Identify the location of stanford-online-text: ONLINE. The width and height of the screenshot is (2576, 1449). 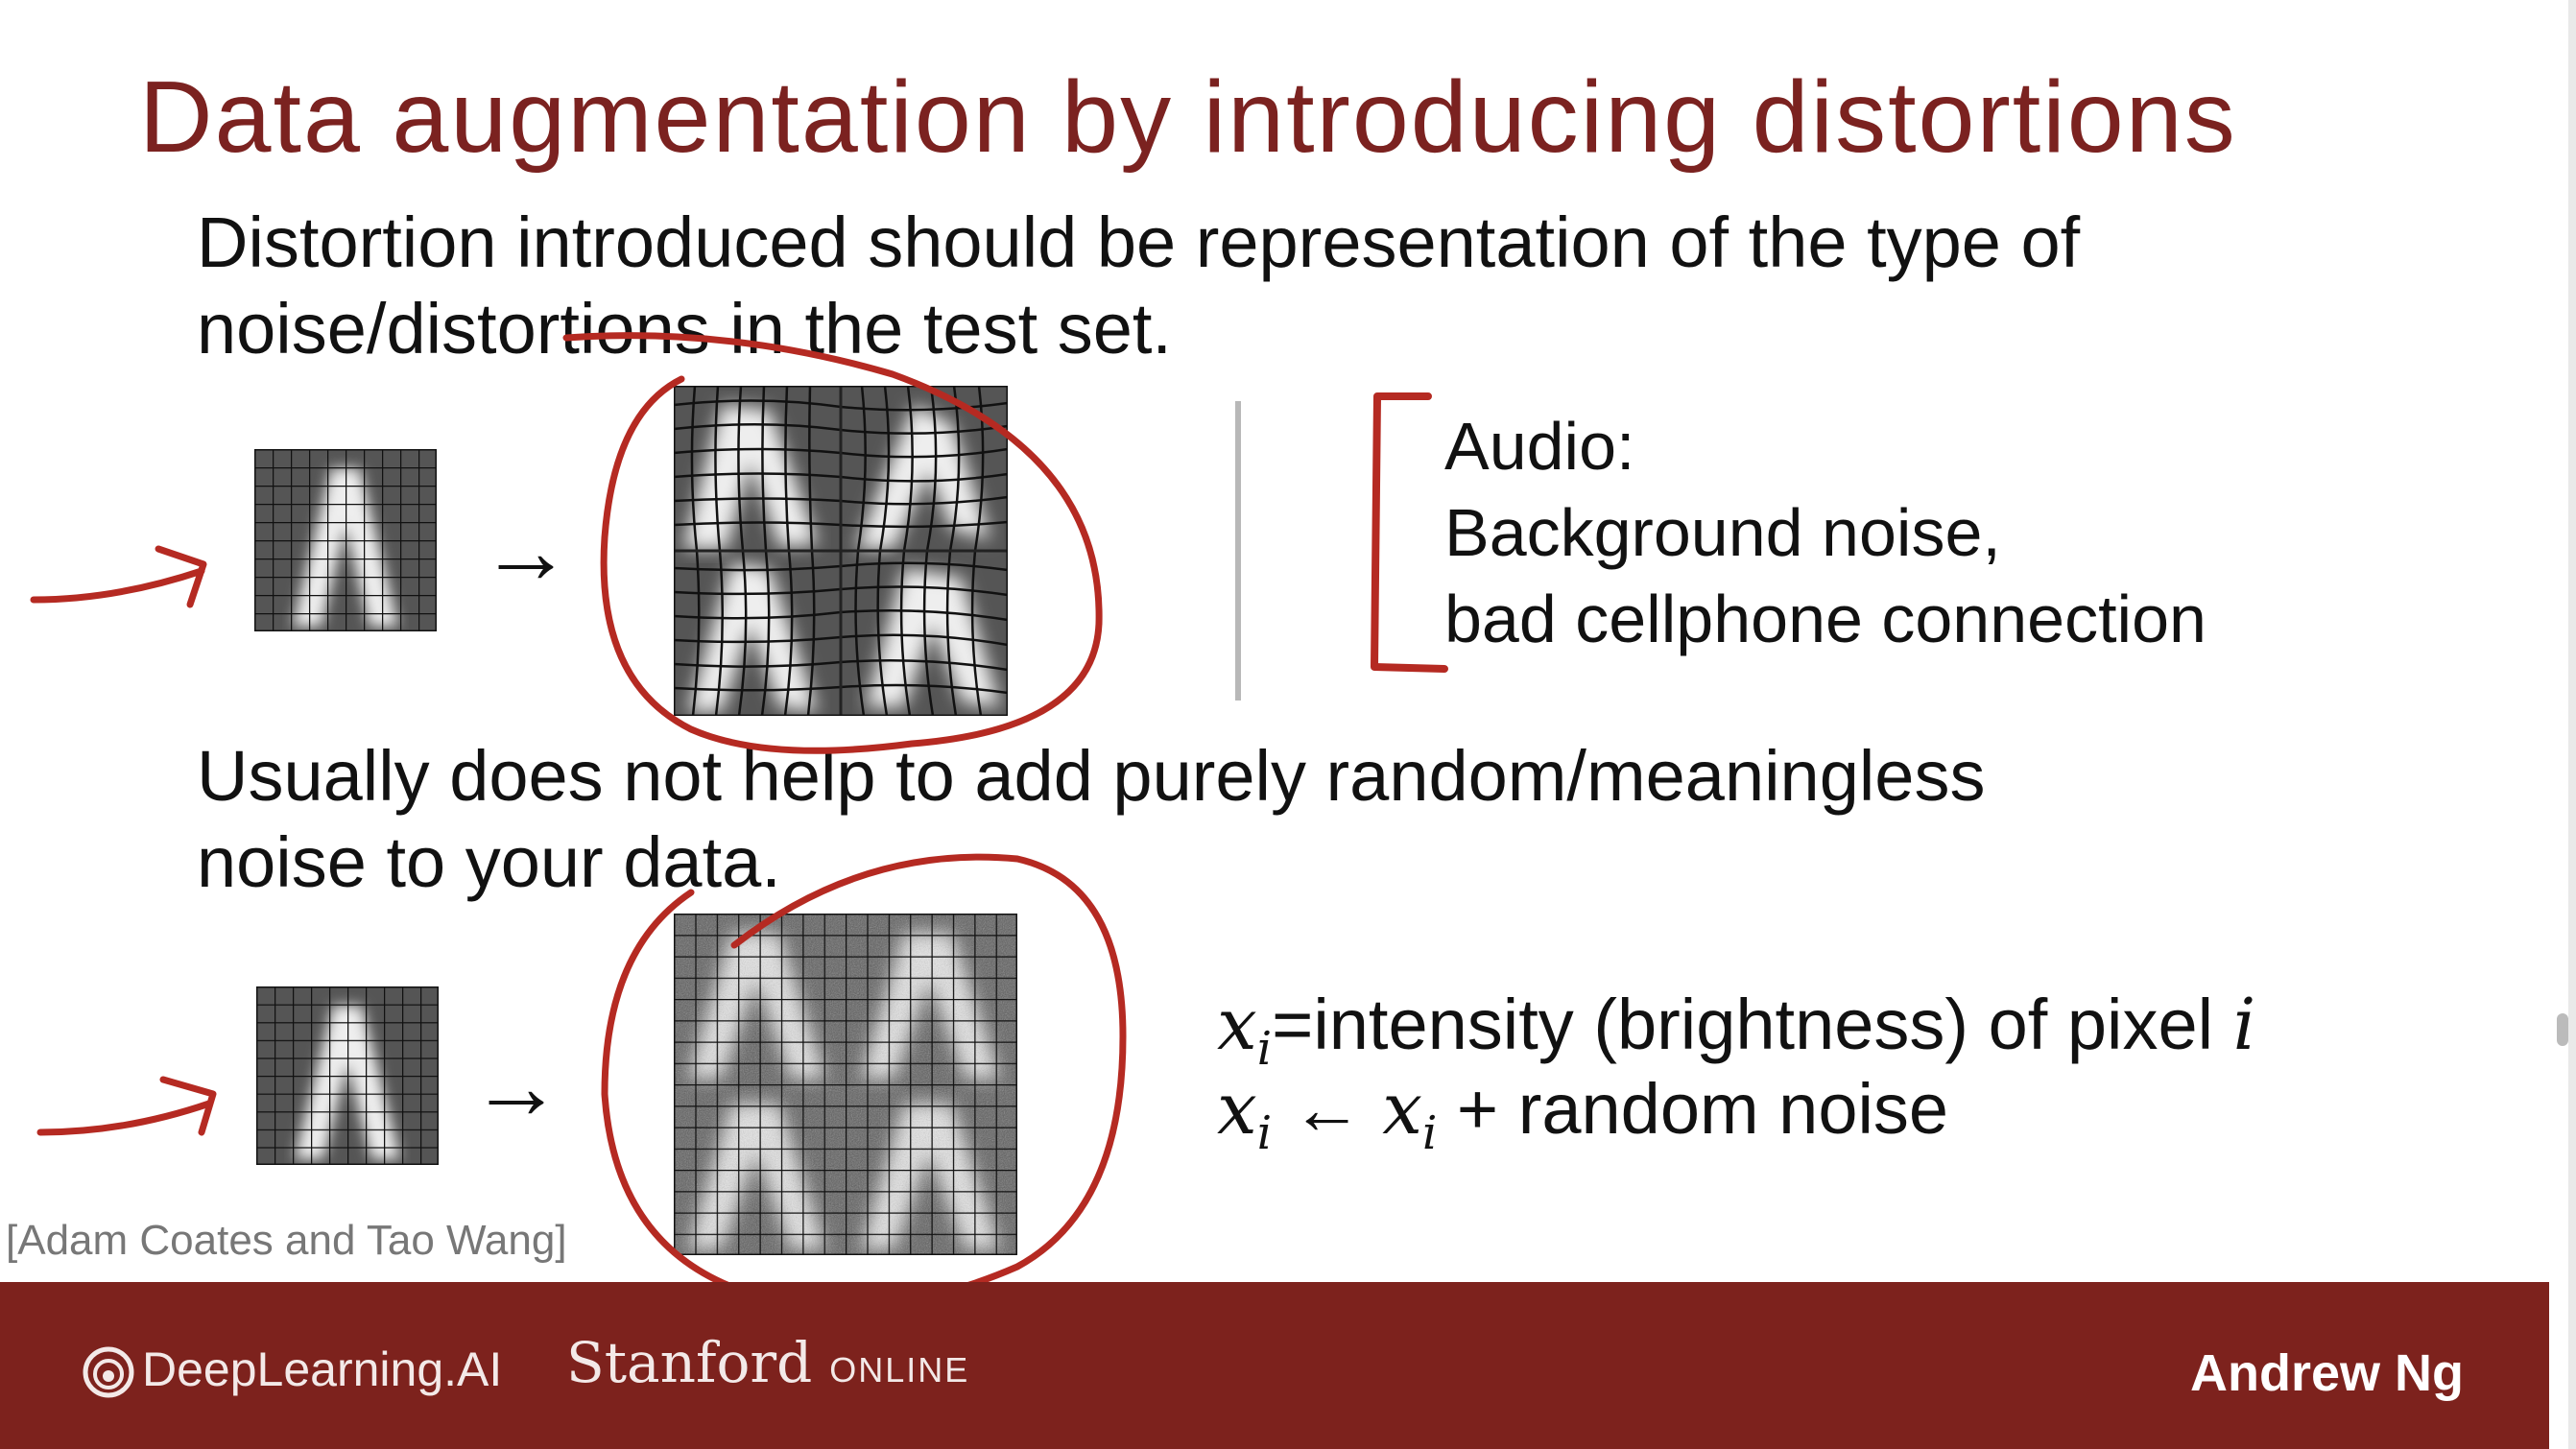
(899, 1370).